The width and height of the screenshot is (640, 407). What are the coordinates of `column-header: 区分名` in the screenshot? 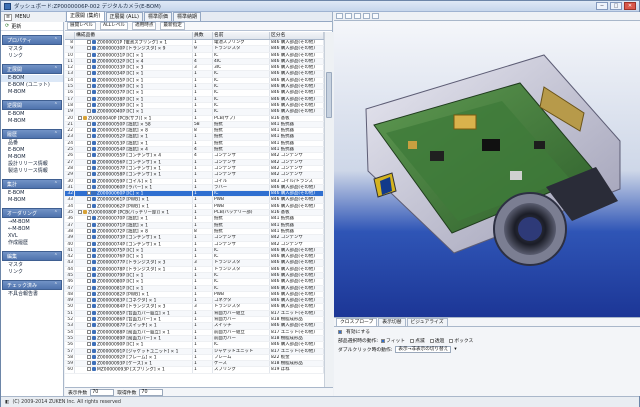 It's located at (297, 35).